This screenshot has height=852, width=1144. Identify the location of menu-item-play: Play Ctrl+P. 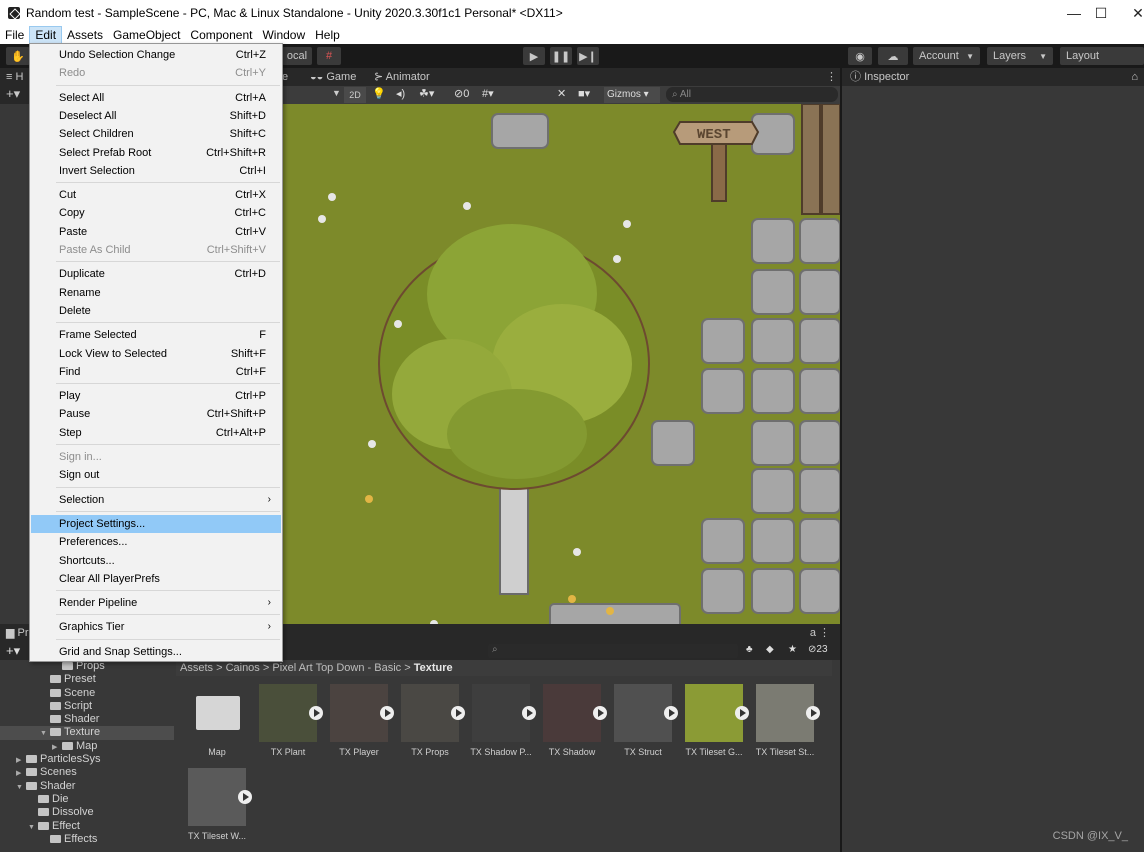
(156, 396).